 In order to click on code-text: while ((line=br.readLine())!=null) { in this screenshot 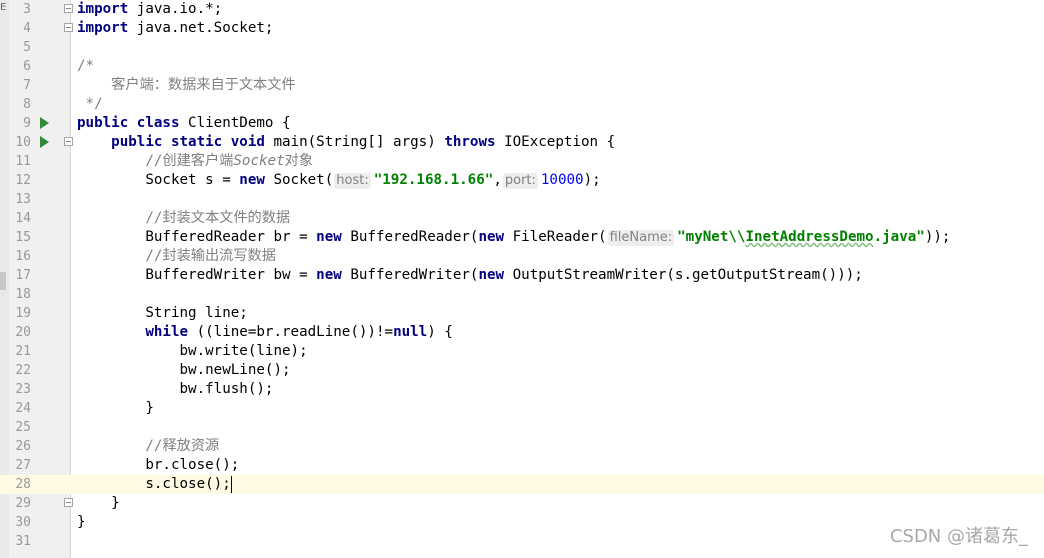, I will do `click(265, 332)`.